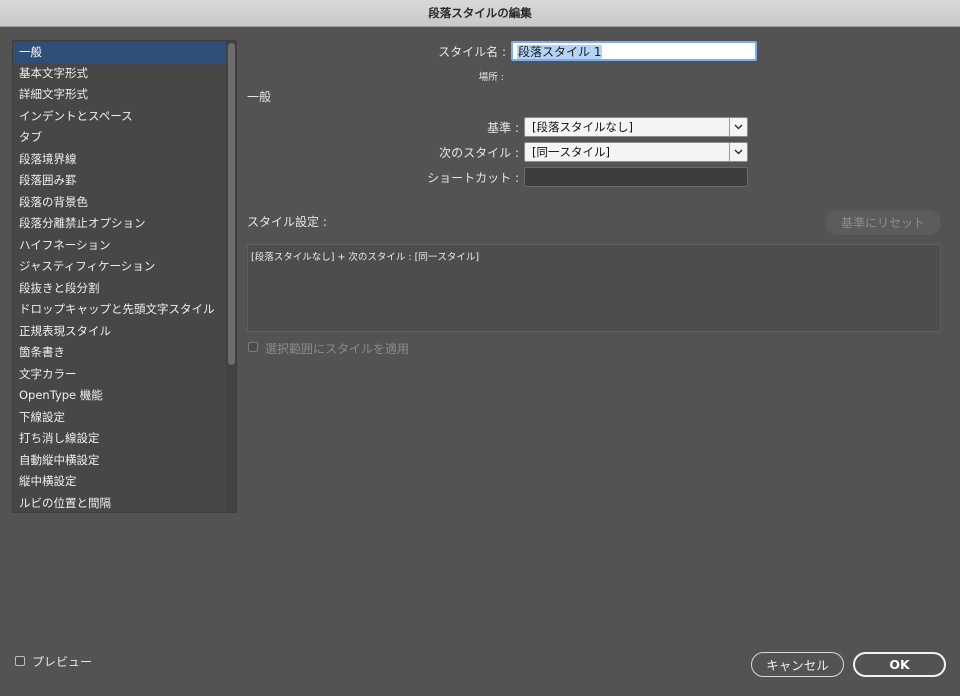  What do you see at coordinates (560, 52) in the screenshot?
I see `style-name-value: 段落スタイル 1` at bounding box center [560, 52].